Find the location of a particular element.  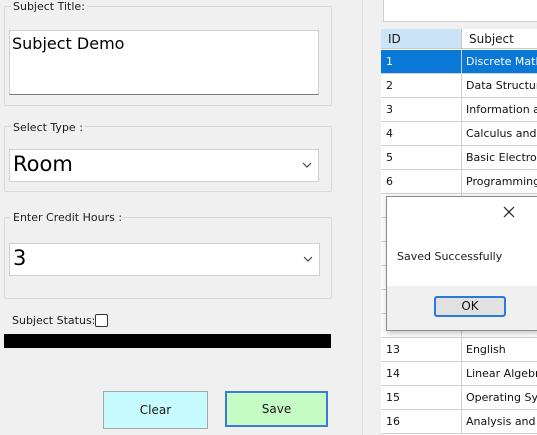

cell-subject: Data Structures is located at coordinates (499, 86).